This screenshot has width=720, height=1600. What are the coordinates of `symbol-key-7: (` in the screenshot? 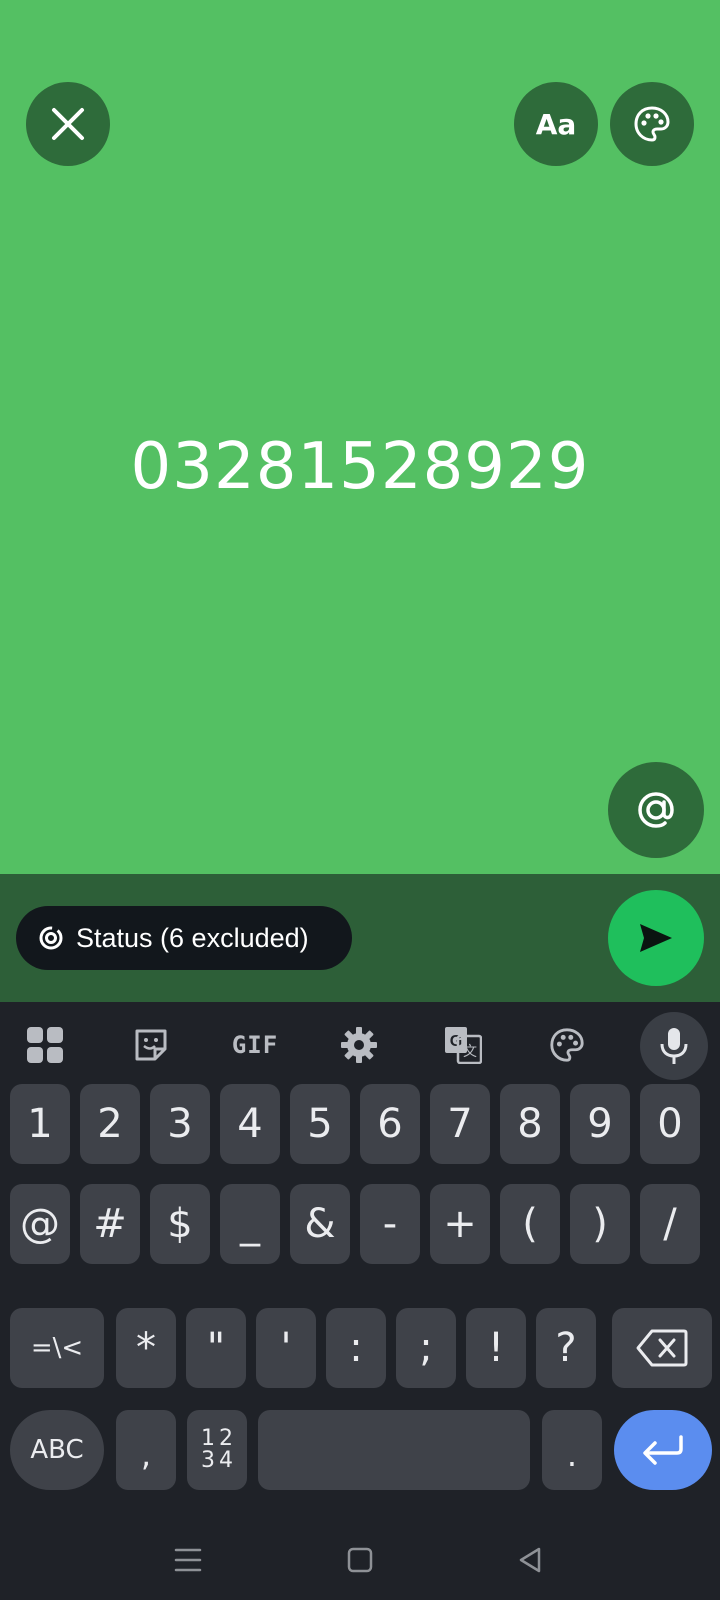 It's located at (530, 1224).